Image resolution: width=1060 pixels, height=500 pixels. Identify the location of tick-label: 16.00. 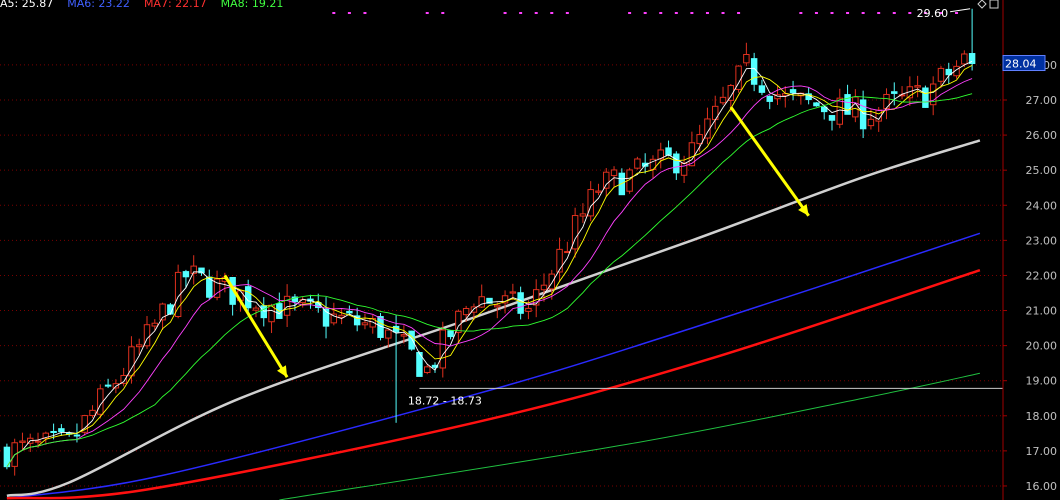
(1042, 486).